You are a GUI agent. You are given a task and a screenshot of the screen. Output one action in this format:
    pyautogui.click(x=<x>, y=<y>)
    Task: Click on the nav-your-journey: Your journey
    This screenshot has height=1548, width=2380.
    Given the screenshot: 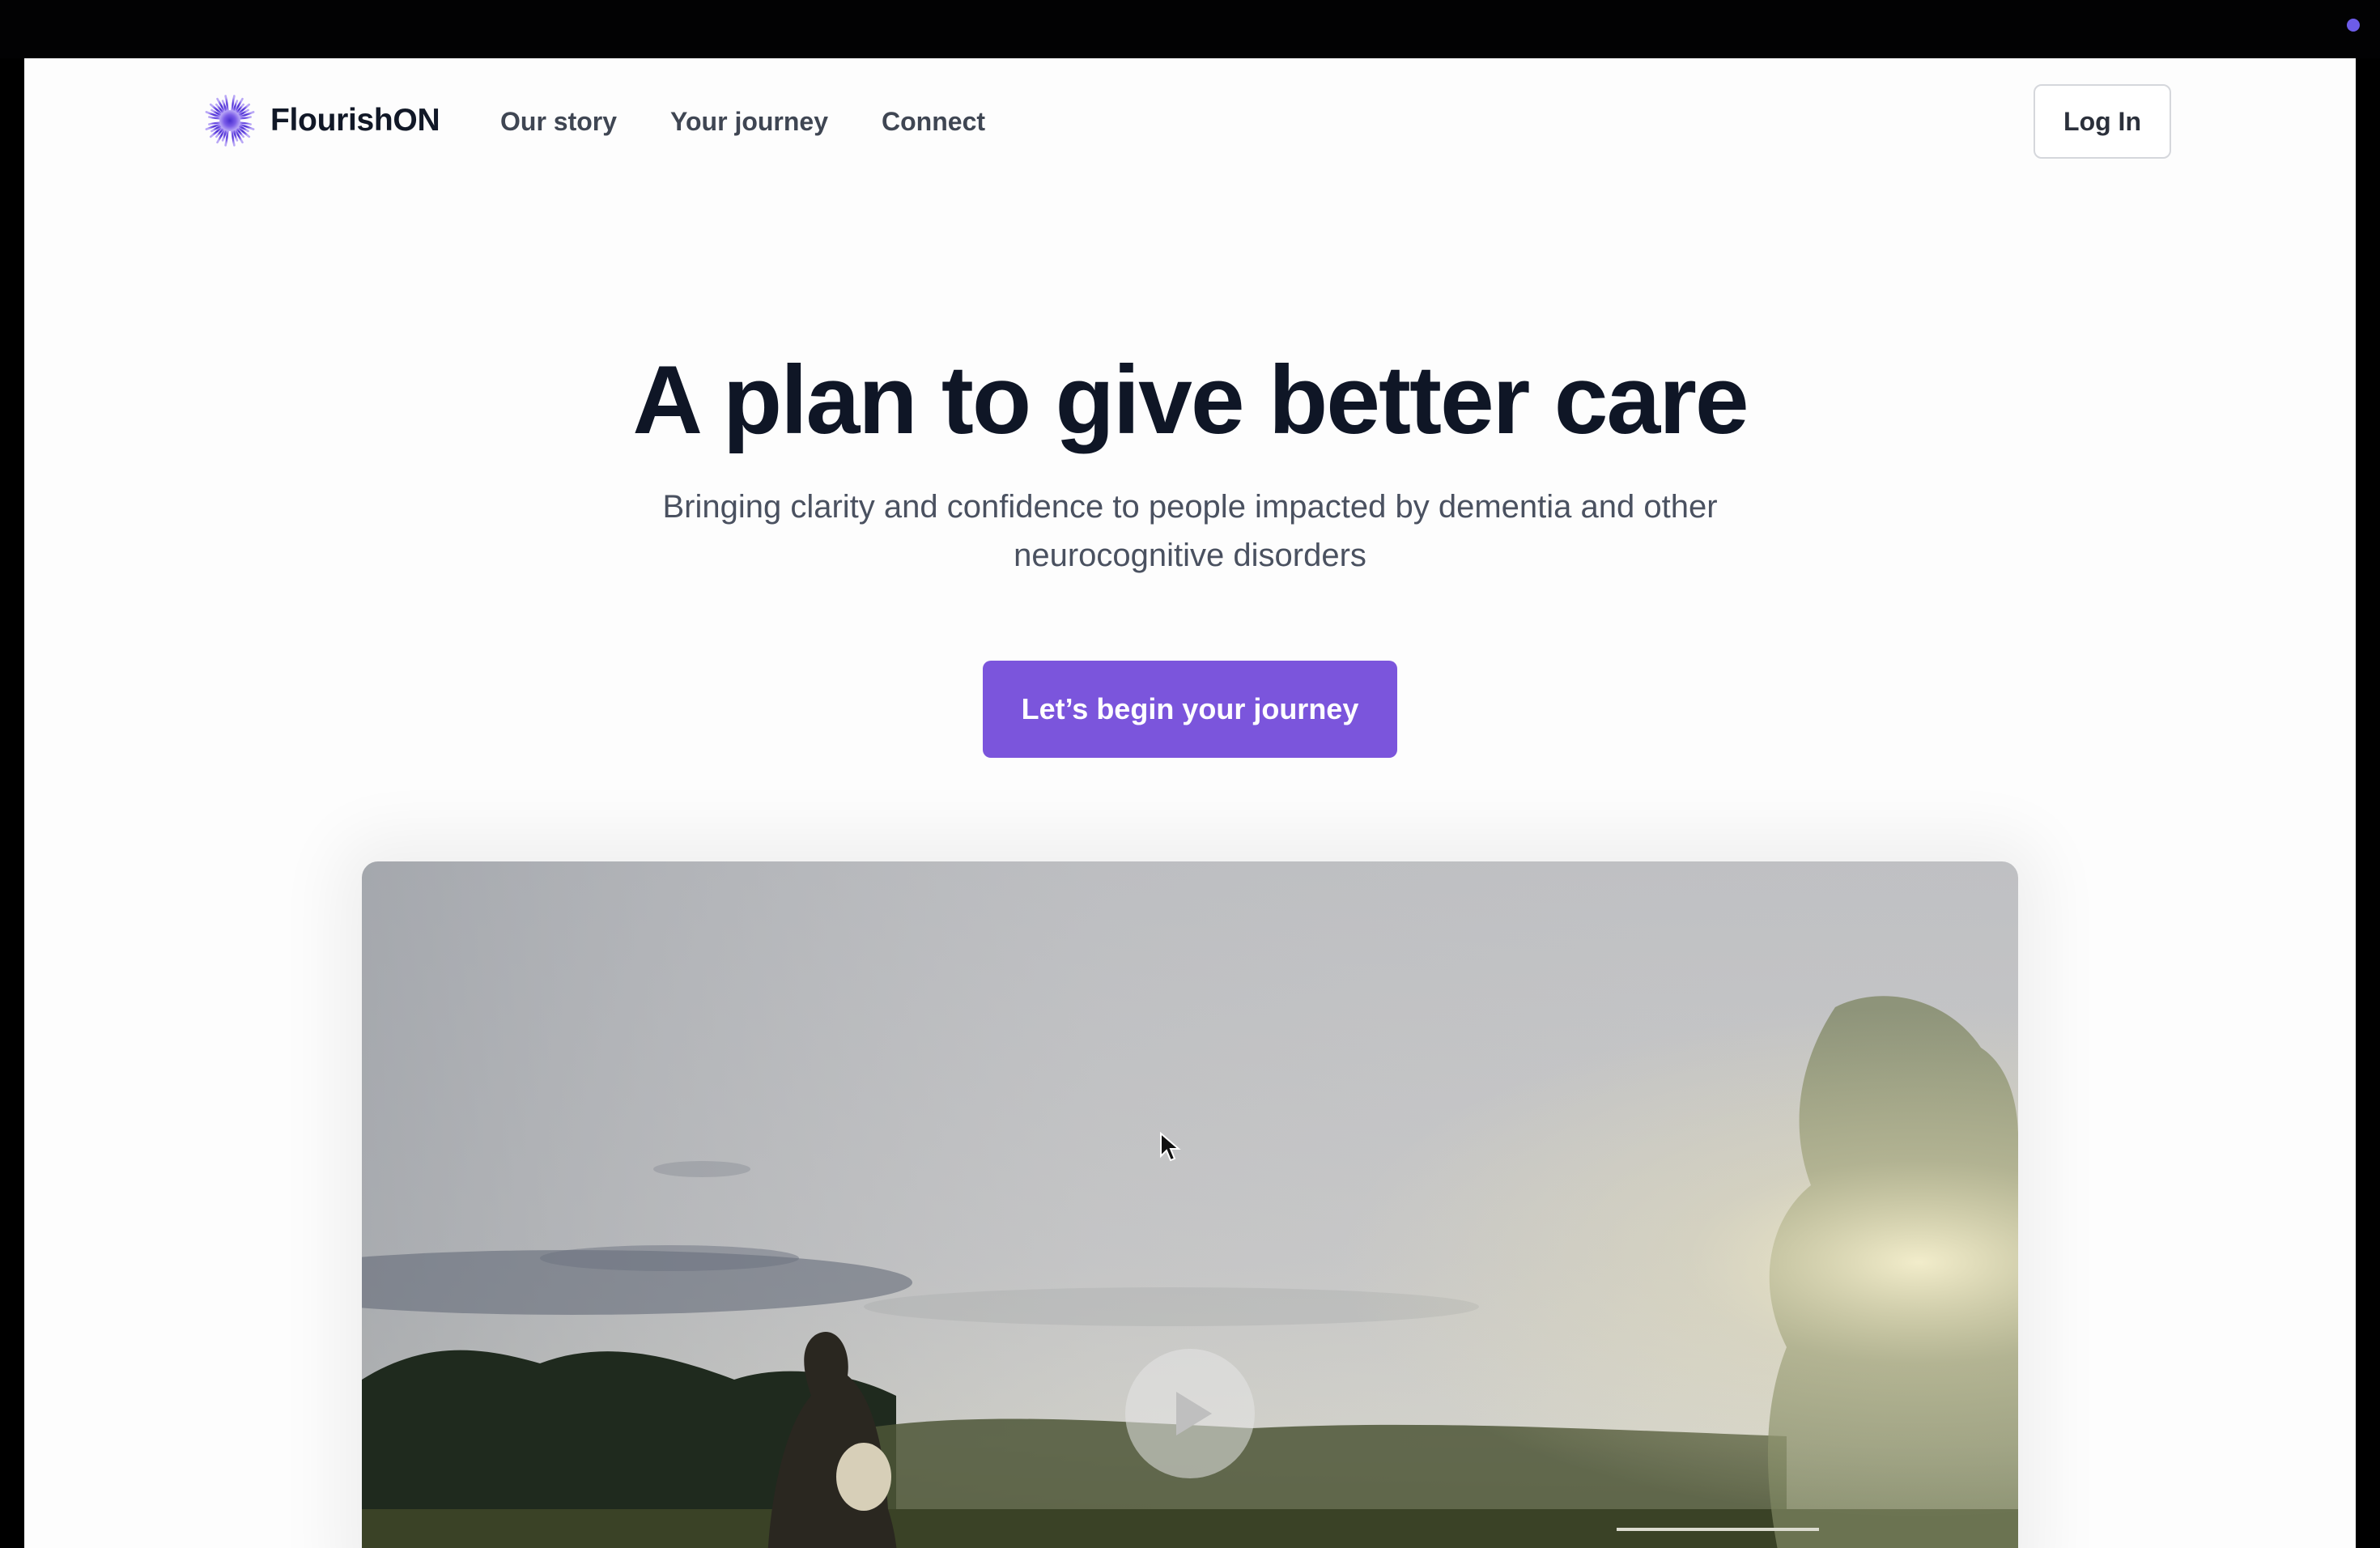 What is the action you would take?
    pyautogui.click(x=749, y=122)
    